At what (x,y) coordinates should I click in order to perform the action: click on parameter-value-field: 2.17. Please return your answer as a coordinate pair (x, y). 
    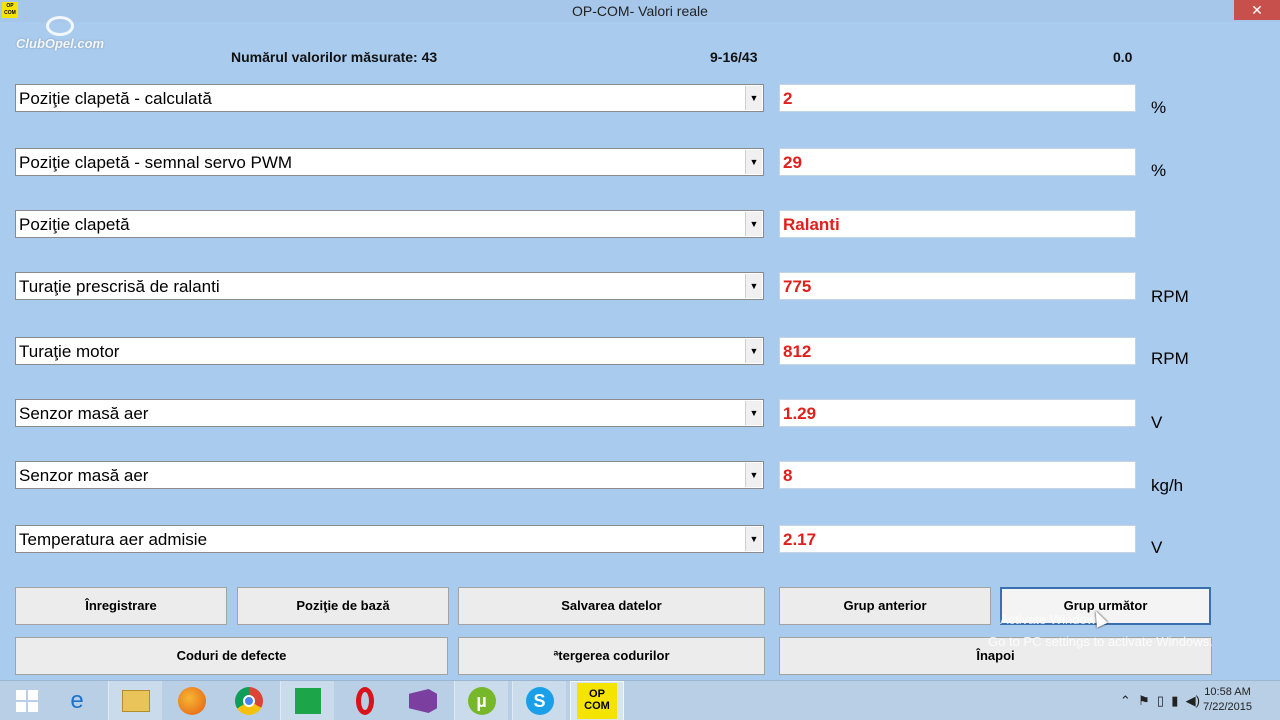
    Looking at the image, I should click on (957, 539).